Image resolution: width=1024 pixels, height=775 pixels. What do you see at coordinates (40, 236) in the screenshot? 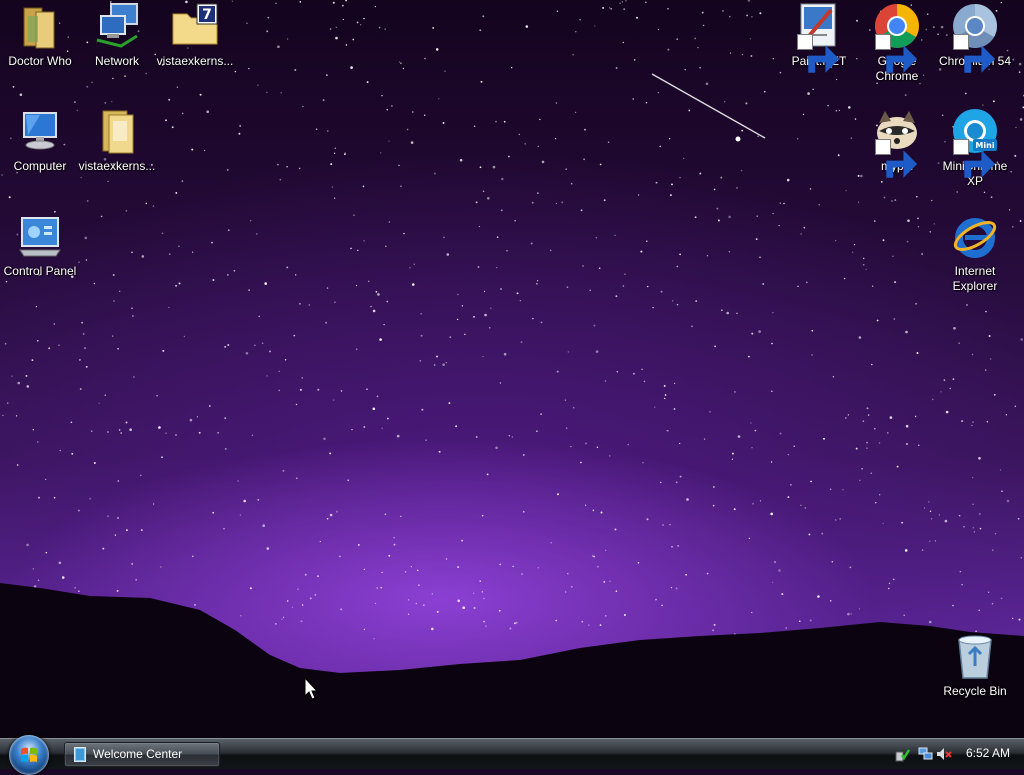
I see `control-panel-icon` at bounding box center [40, 236].